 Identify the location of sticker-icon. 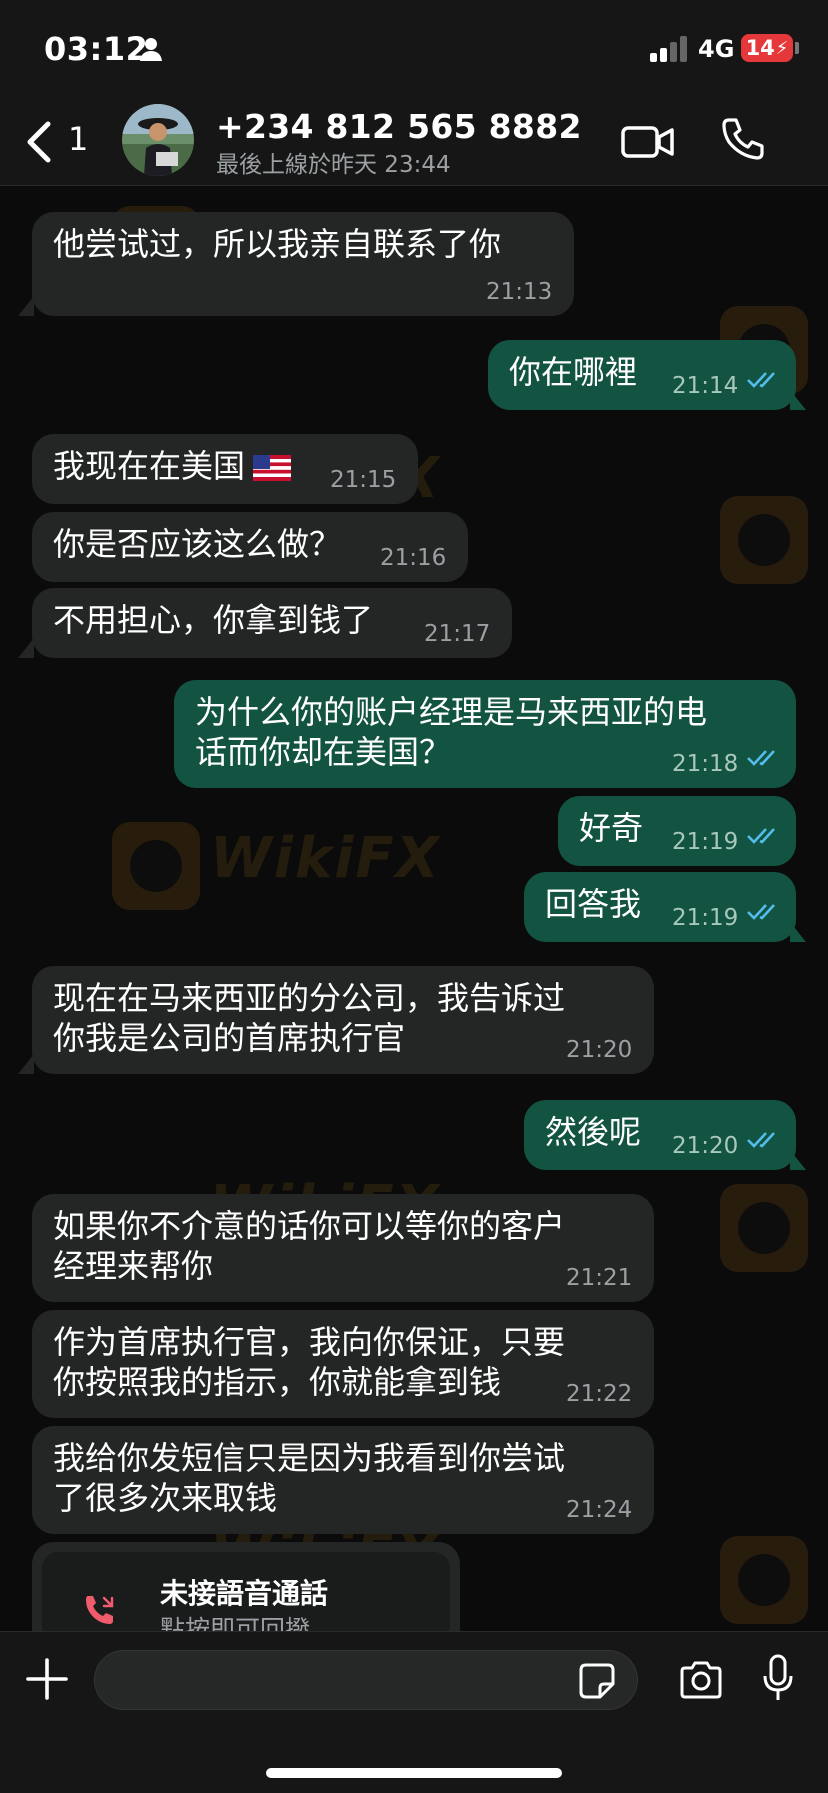
(597, 1681).